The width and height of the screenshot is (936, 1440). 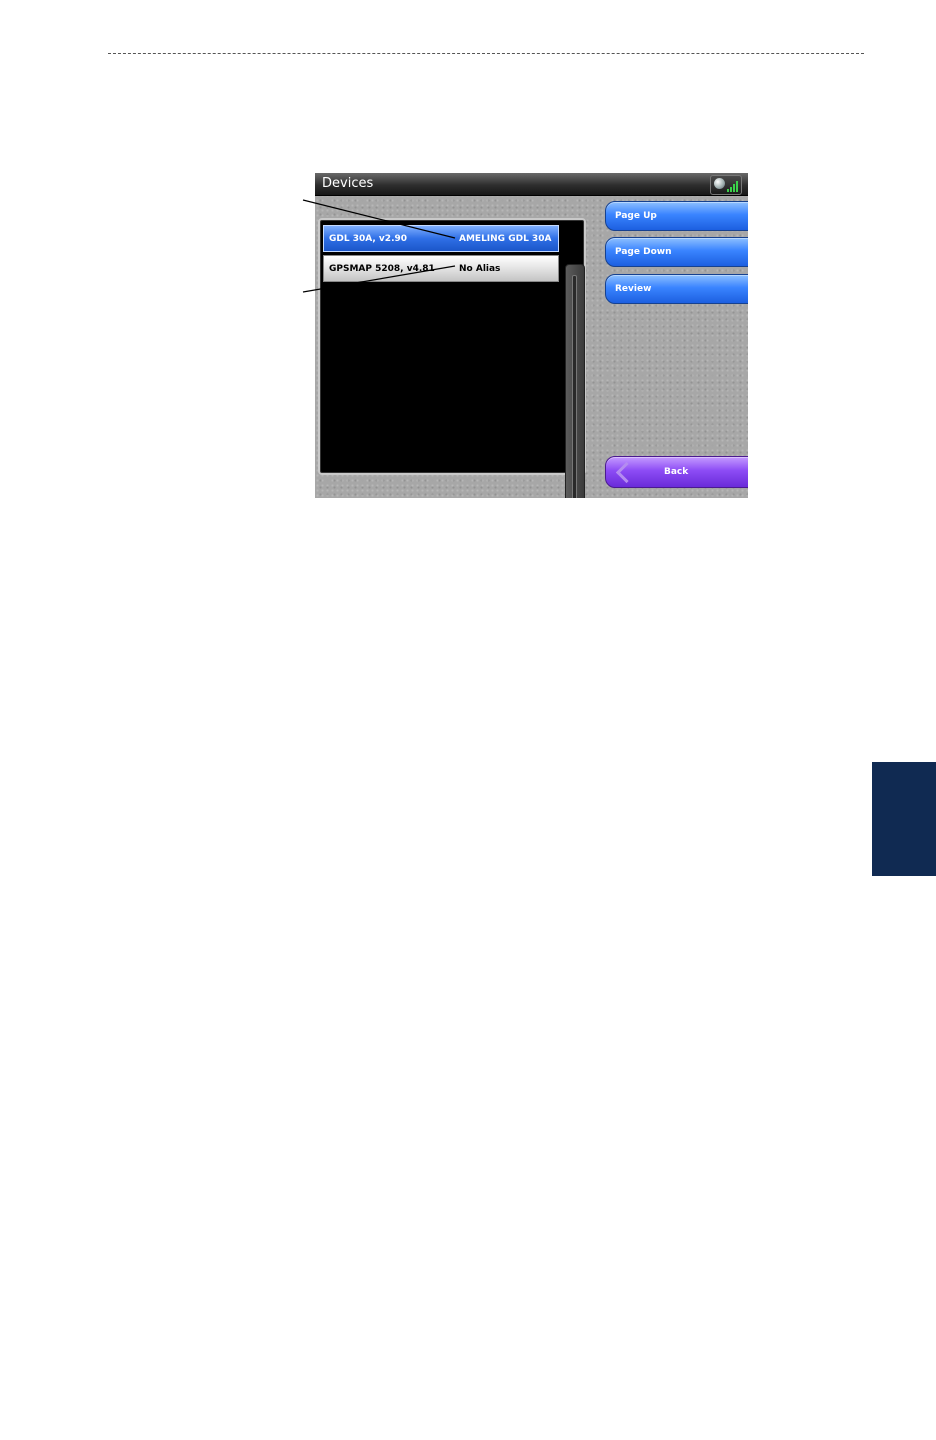 I want to click on back-arrow-icon, so click(x=626, y=472).